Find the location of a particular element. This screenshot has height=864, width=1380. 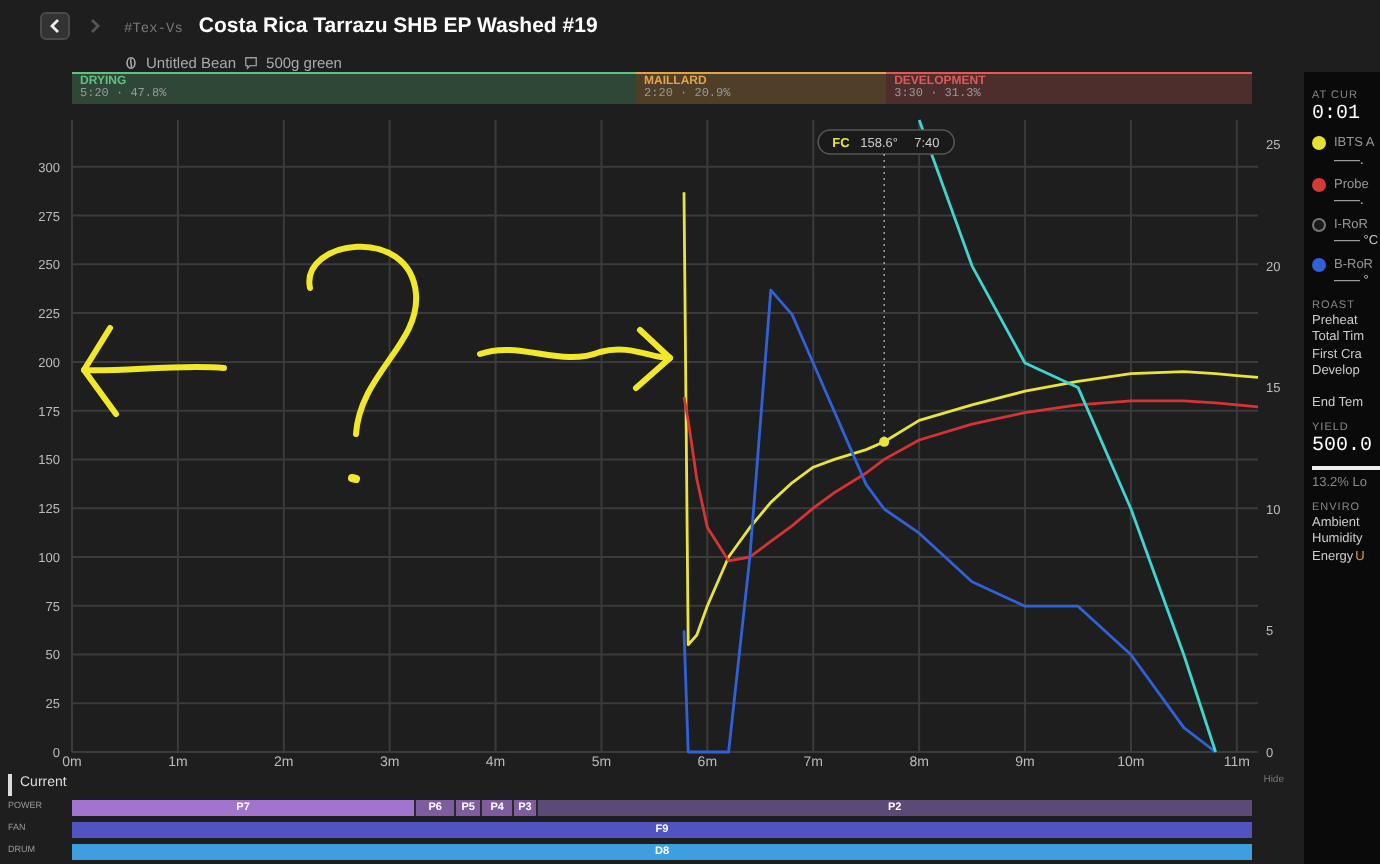

back-button is located at coordinates (55, 26).